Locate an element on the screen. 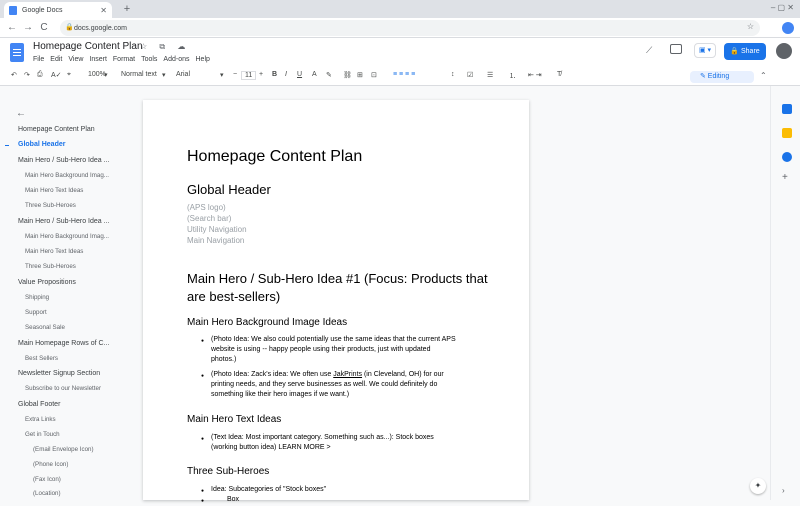 This screenshot has width=800, height=506. window-controls: – ▢ ✕ is located at coordinates (782, 7).